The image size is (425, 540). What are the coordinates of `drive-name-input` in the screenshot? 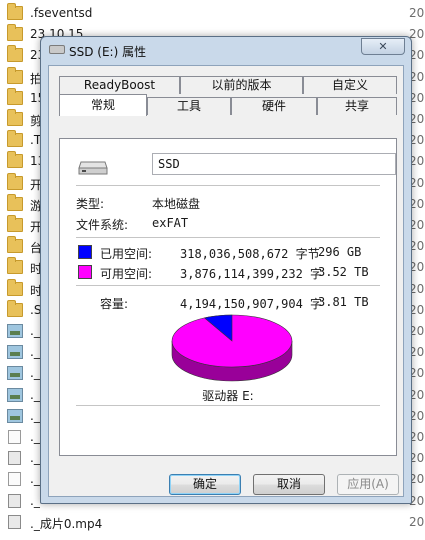 It's located at (274, 164).